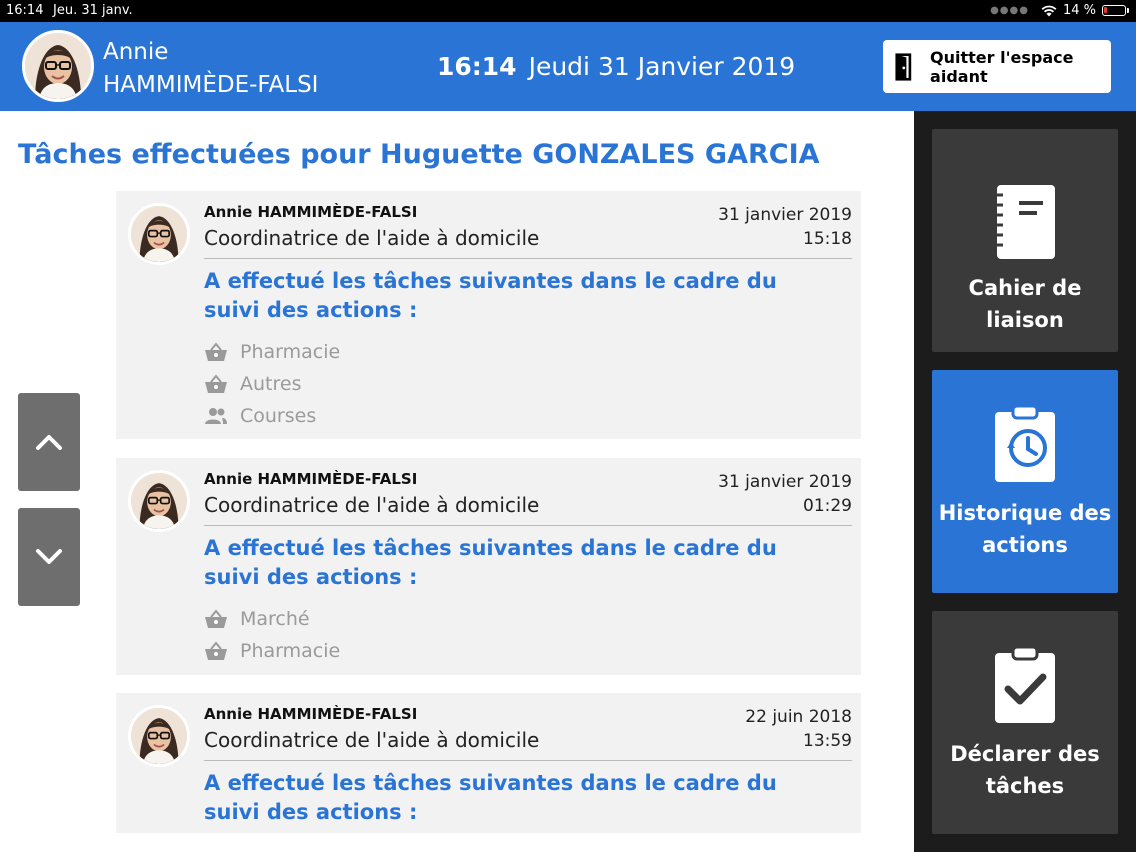  I want to click on card-datetime: 22 juin 2018 13:59, so click(798, 729).